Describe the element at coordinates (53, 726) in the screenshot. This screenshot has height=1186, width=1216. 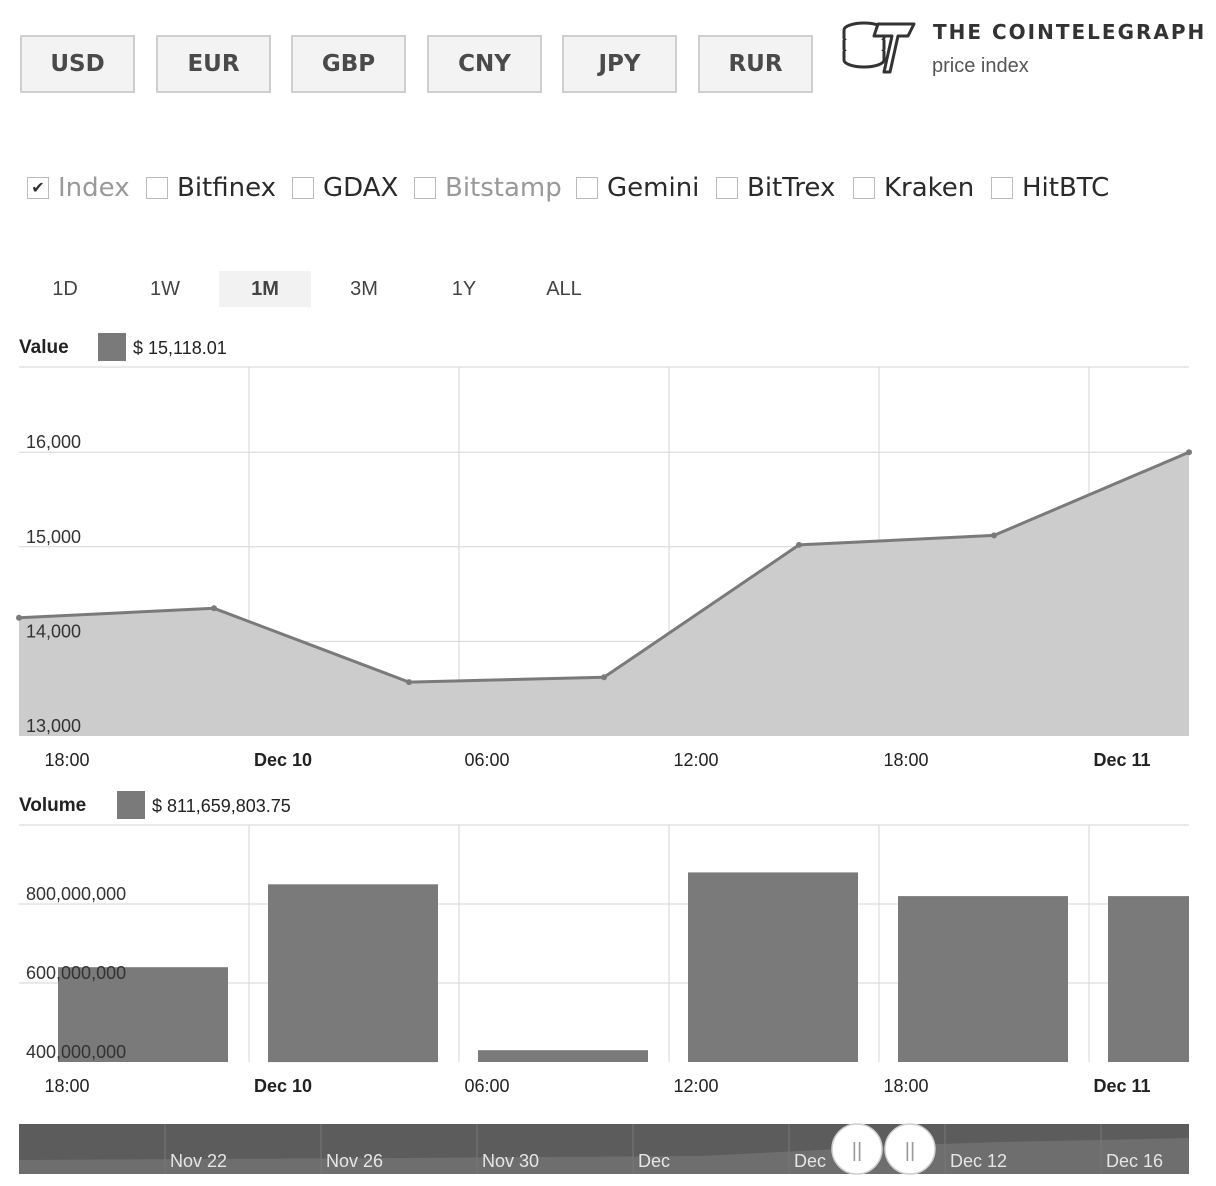
I see `value-y-tick: 13,000` at that location.